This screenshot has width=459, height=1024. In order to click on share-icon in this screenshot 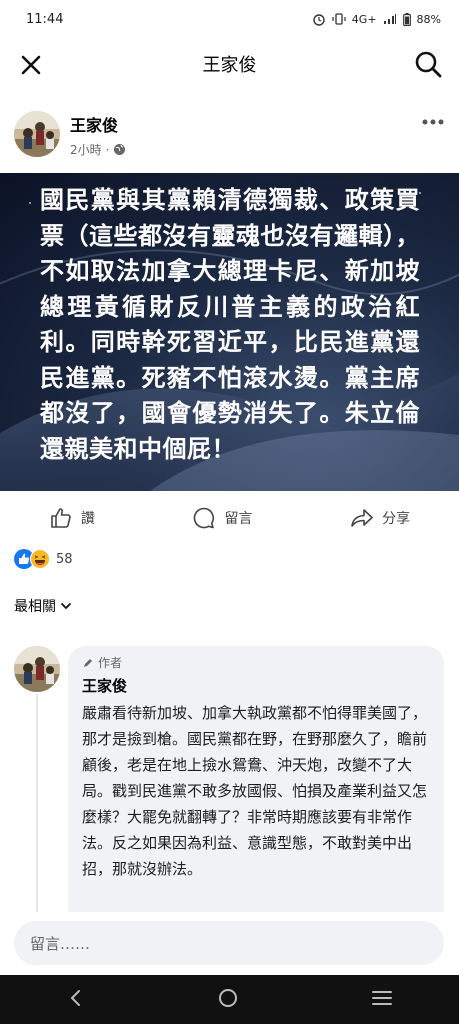, I will do `click(362, 518)`.